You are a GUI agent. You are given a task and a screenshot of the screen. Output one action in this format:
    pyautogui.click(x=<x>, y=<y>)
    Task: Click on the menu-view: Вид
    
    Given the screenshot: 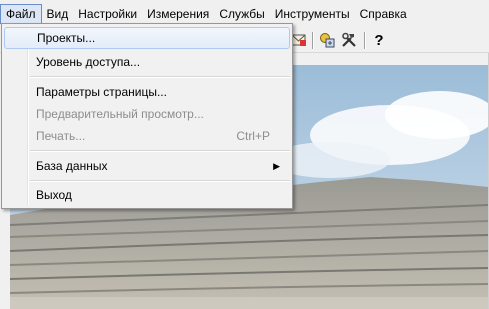 What is the action you would take?
    pyautogui.click(x=58, y=14)
    